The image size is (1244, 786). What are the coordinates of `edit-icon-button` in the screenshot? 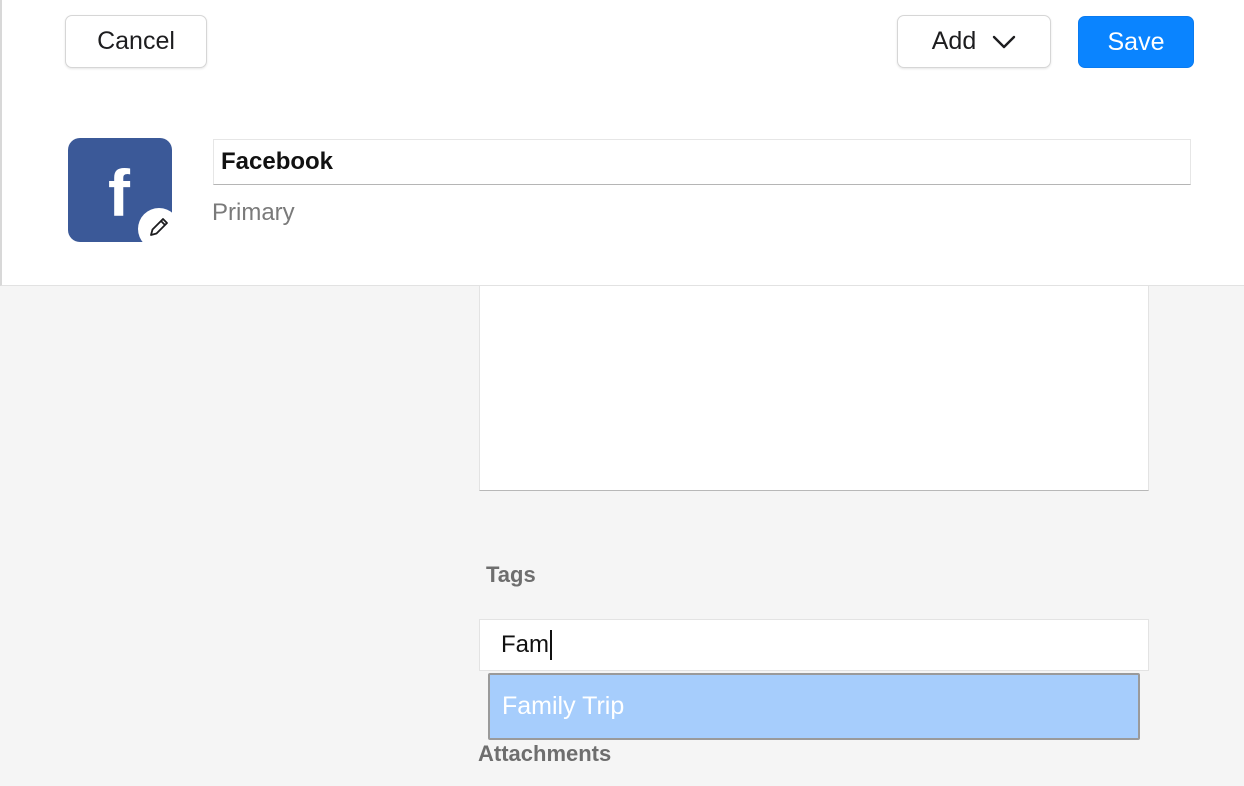 It's located at (159, 229).